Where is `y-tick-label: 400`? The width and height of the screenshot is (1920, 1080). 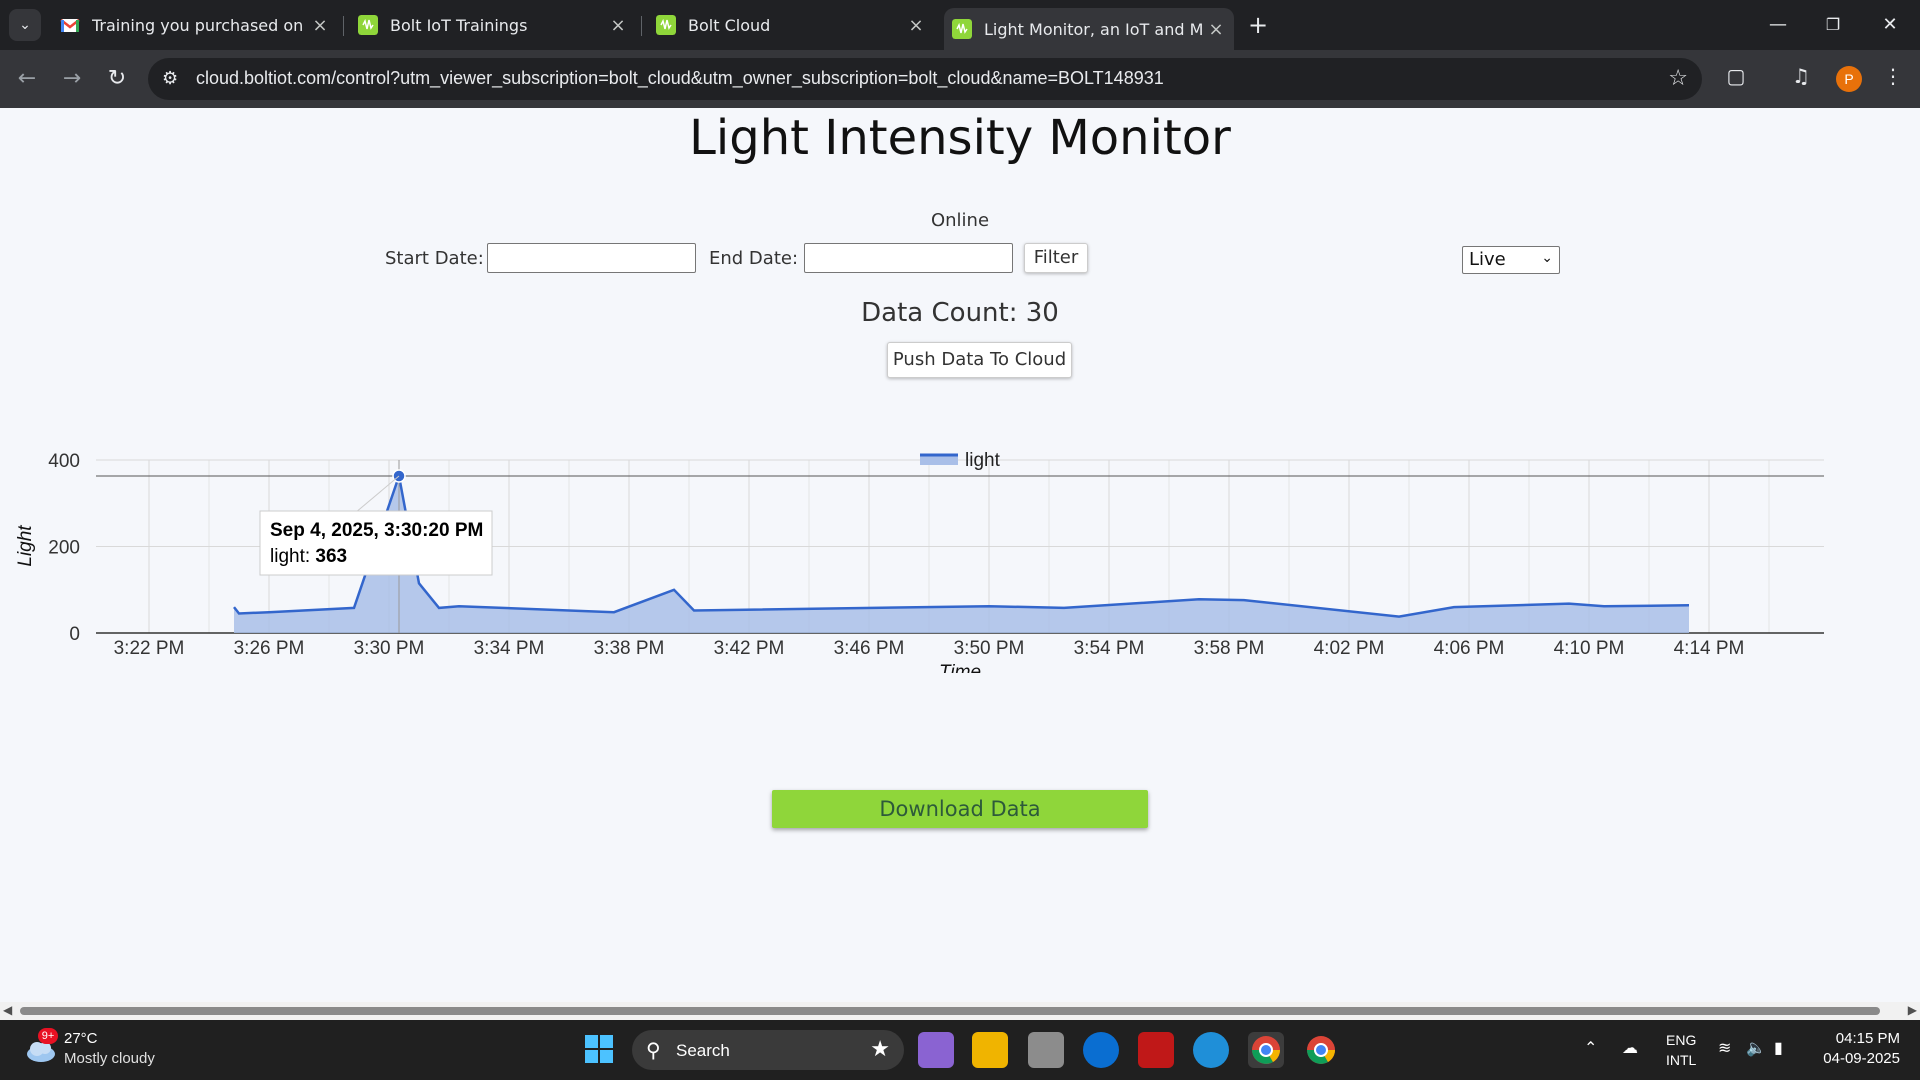 y-tick-label: 400 is located at coordinates (64, 461).